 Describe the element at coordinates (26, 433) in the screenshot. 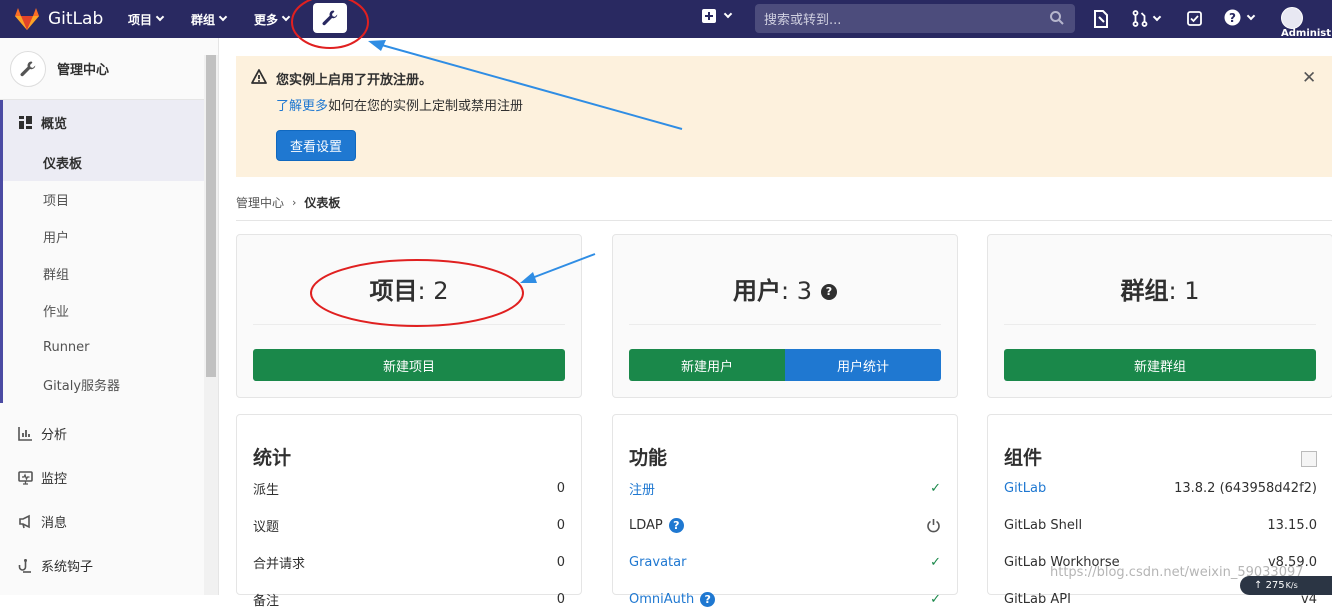

I see `analytics-icon` at that location.